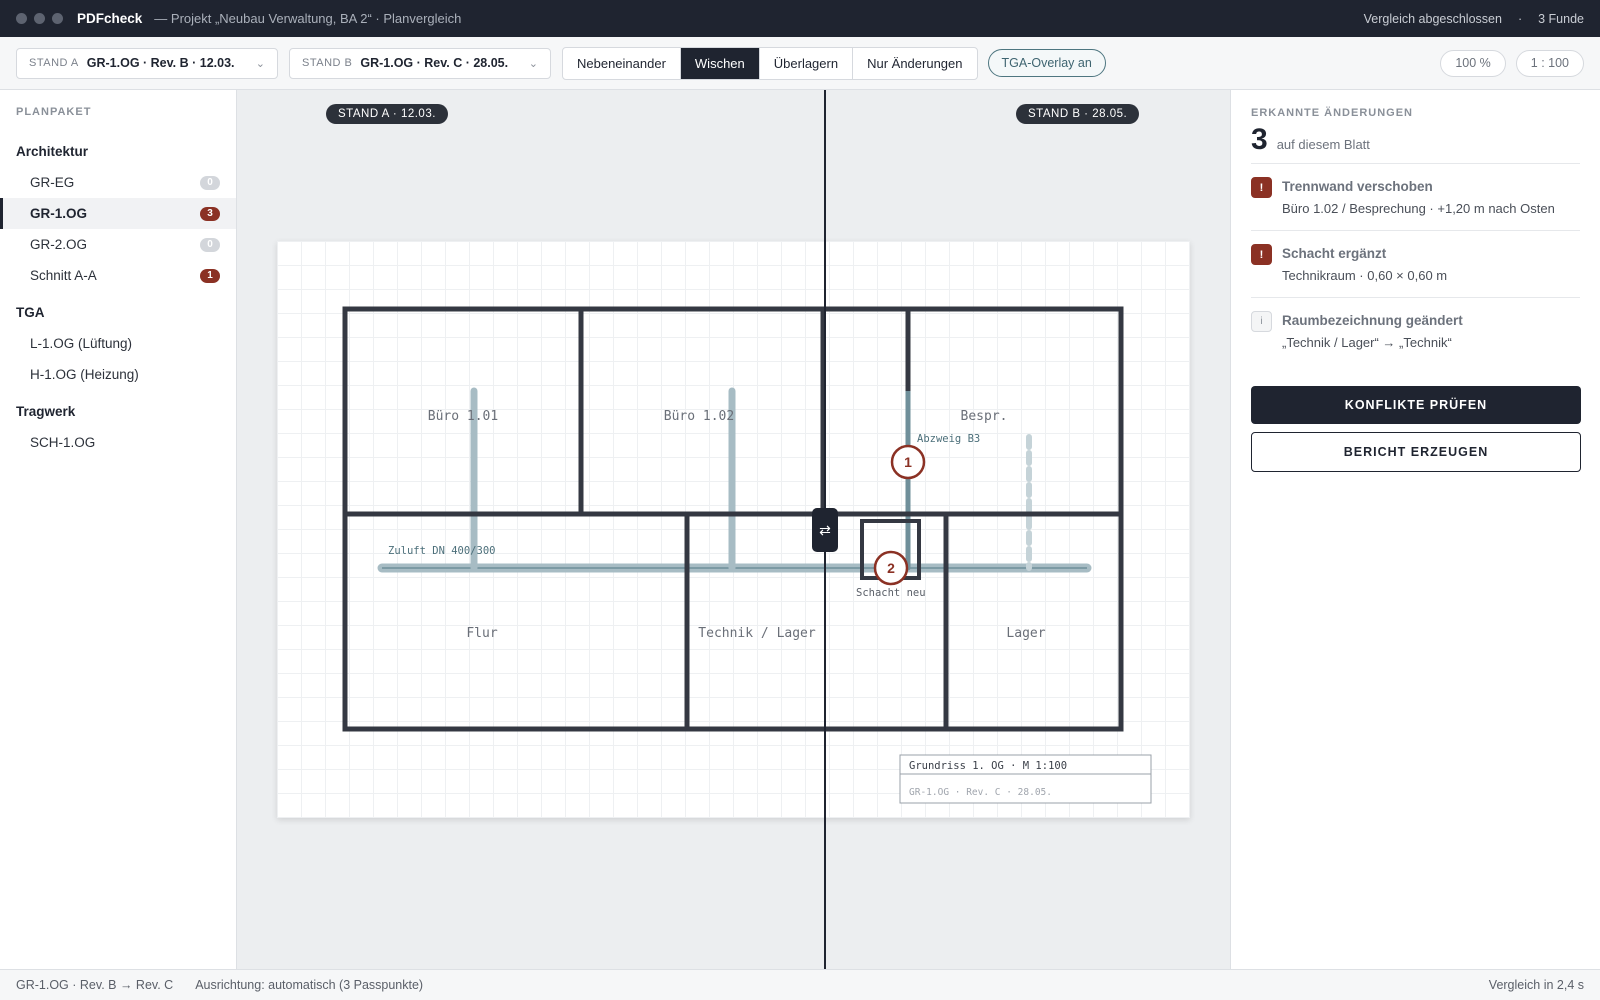 This screenshot has width=1600, height=1000. What do you see at coordinates (118, 244) in the screenshot?
I see `sidebar-item-gr-2og: GR-2.OG 0` at bounding box center [118, 244].